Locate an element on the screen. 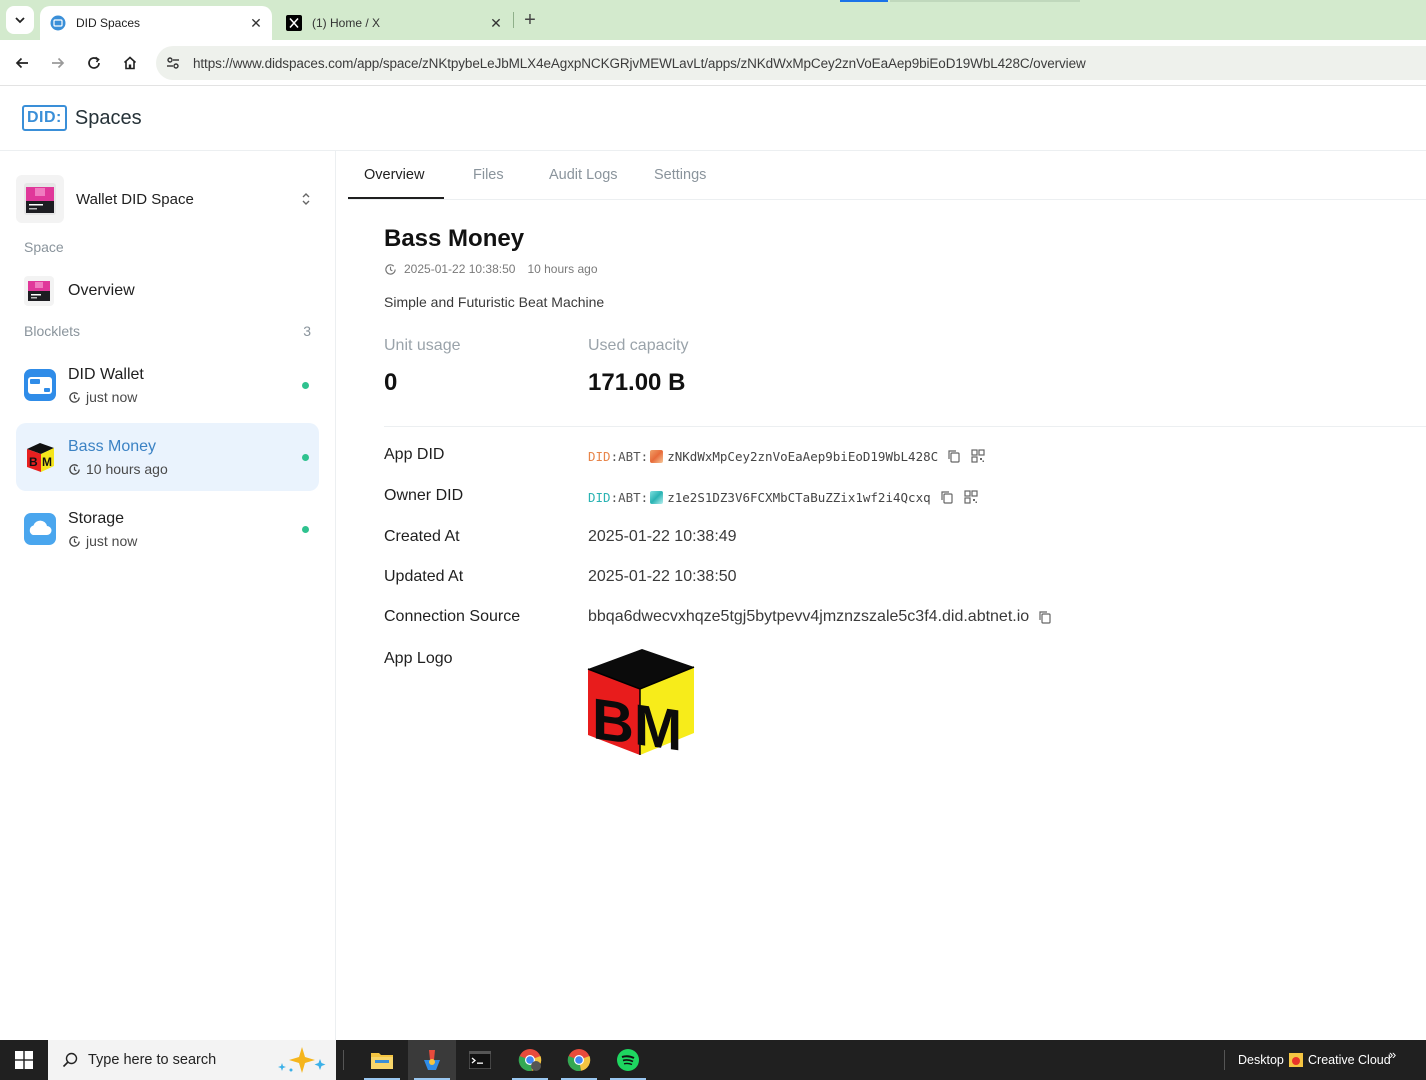  blocklet-count: 3 is located at coordinates (307, 331).